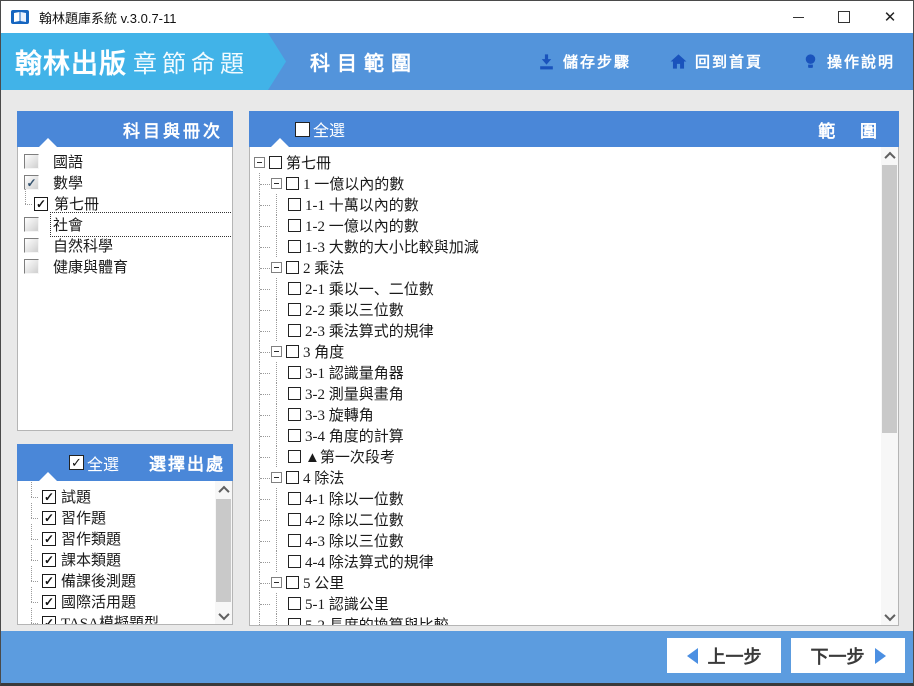  I want to click on source-item: ✓ 習作題, so click(128, 515).